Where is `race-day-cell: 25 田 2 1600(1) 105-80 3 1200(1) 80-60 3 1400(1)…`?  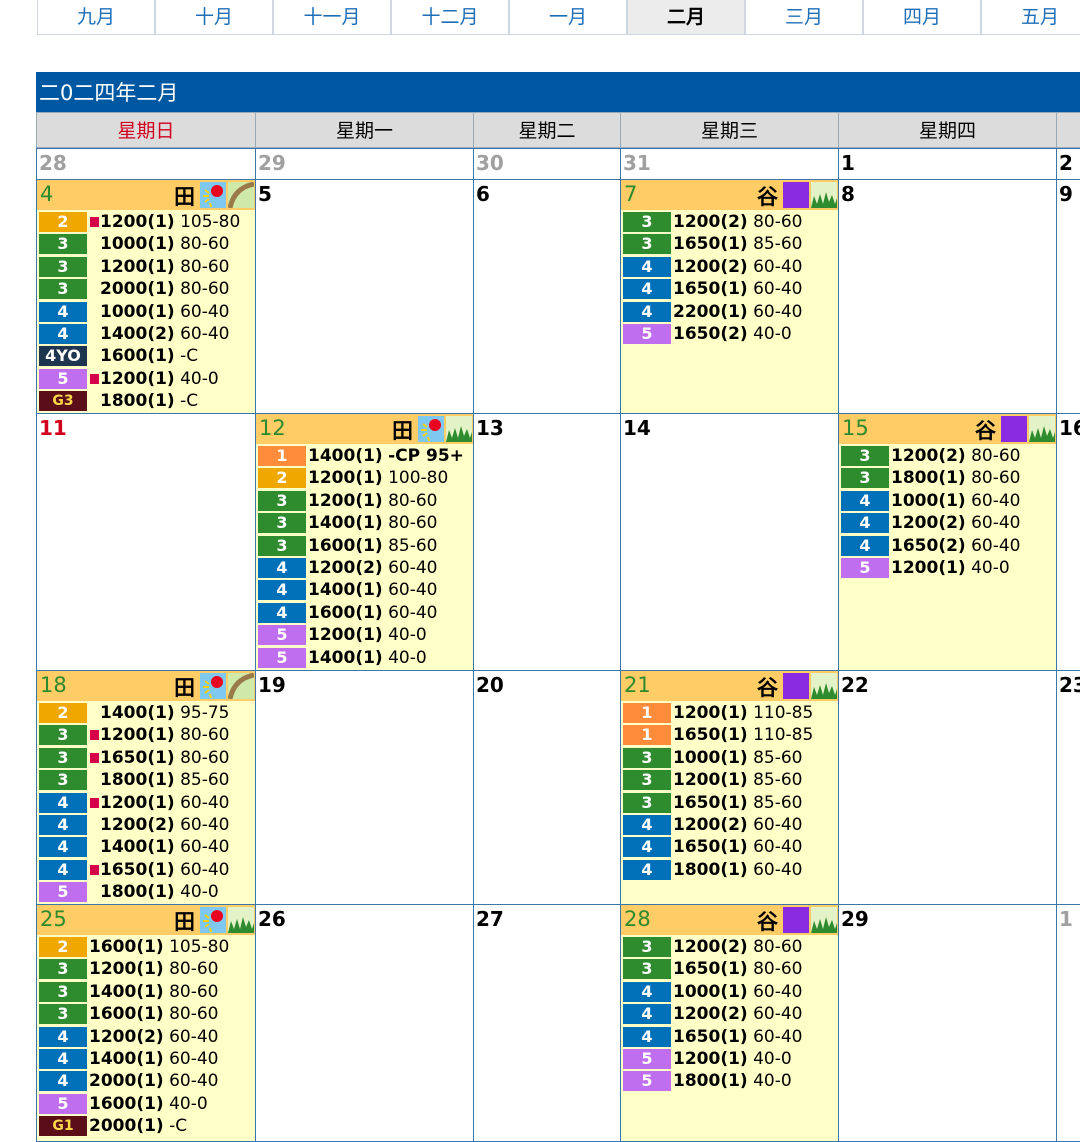
race-day-cell: 25 田 2 1600(1) 105-80 3 1200(1) 80-60 3 1400(1)… is located at coordinates (146, 1023).